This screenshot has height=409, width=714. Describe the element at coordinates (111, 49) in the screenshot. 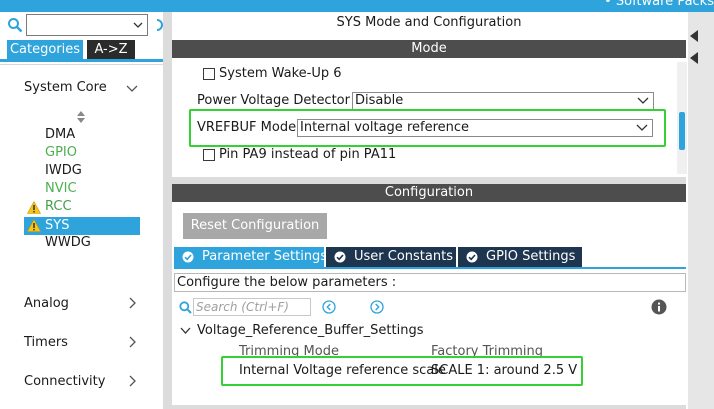

I see `tab-a-to-z: A->Z` at that location.